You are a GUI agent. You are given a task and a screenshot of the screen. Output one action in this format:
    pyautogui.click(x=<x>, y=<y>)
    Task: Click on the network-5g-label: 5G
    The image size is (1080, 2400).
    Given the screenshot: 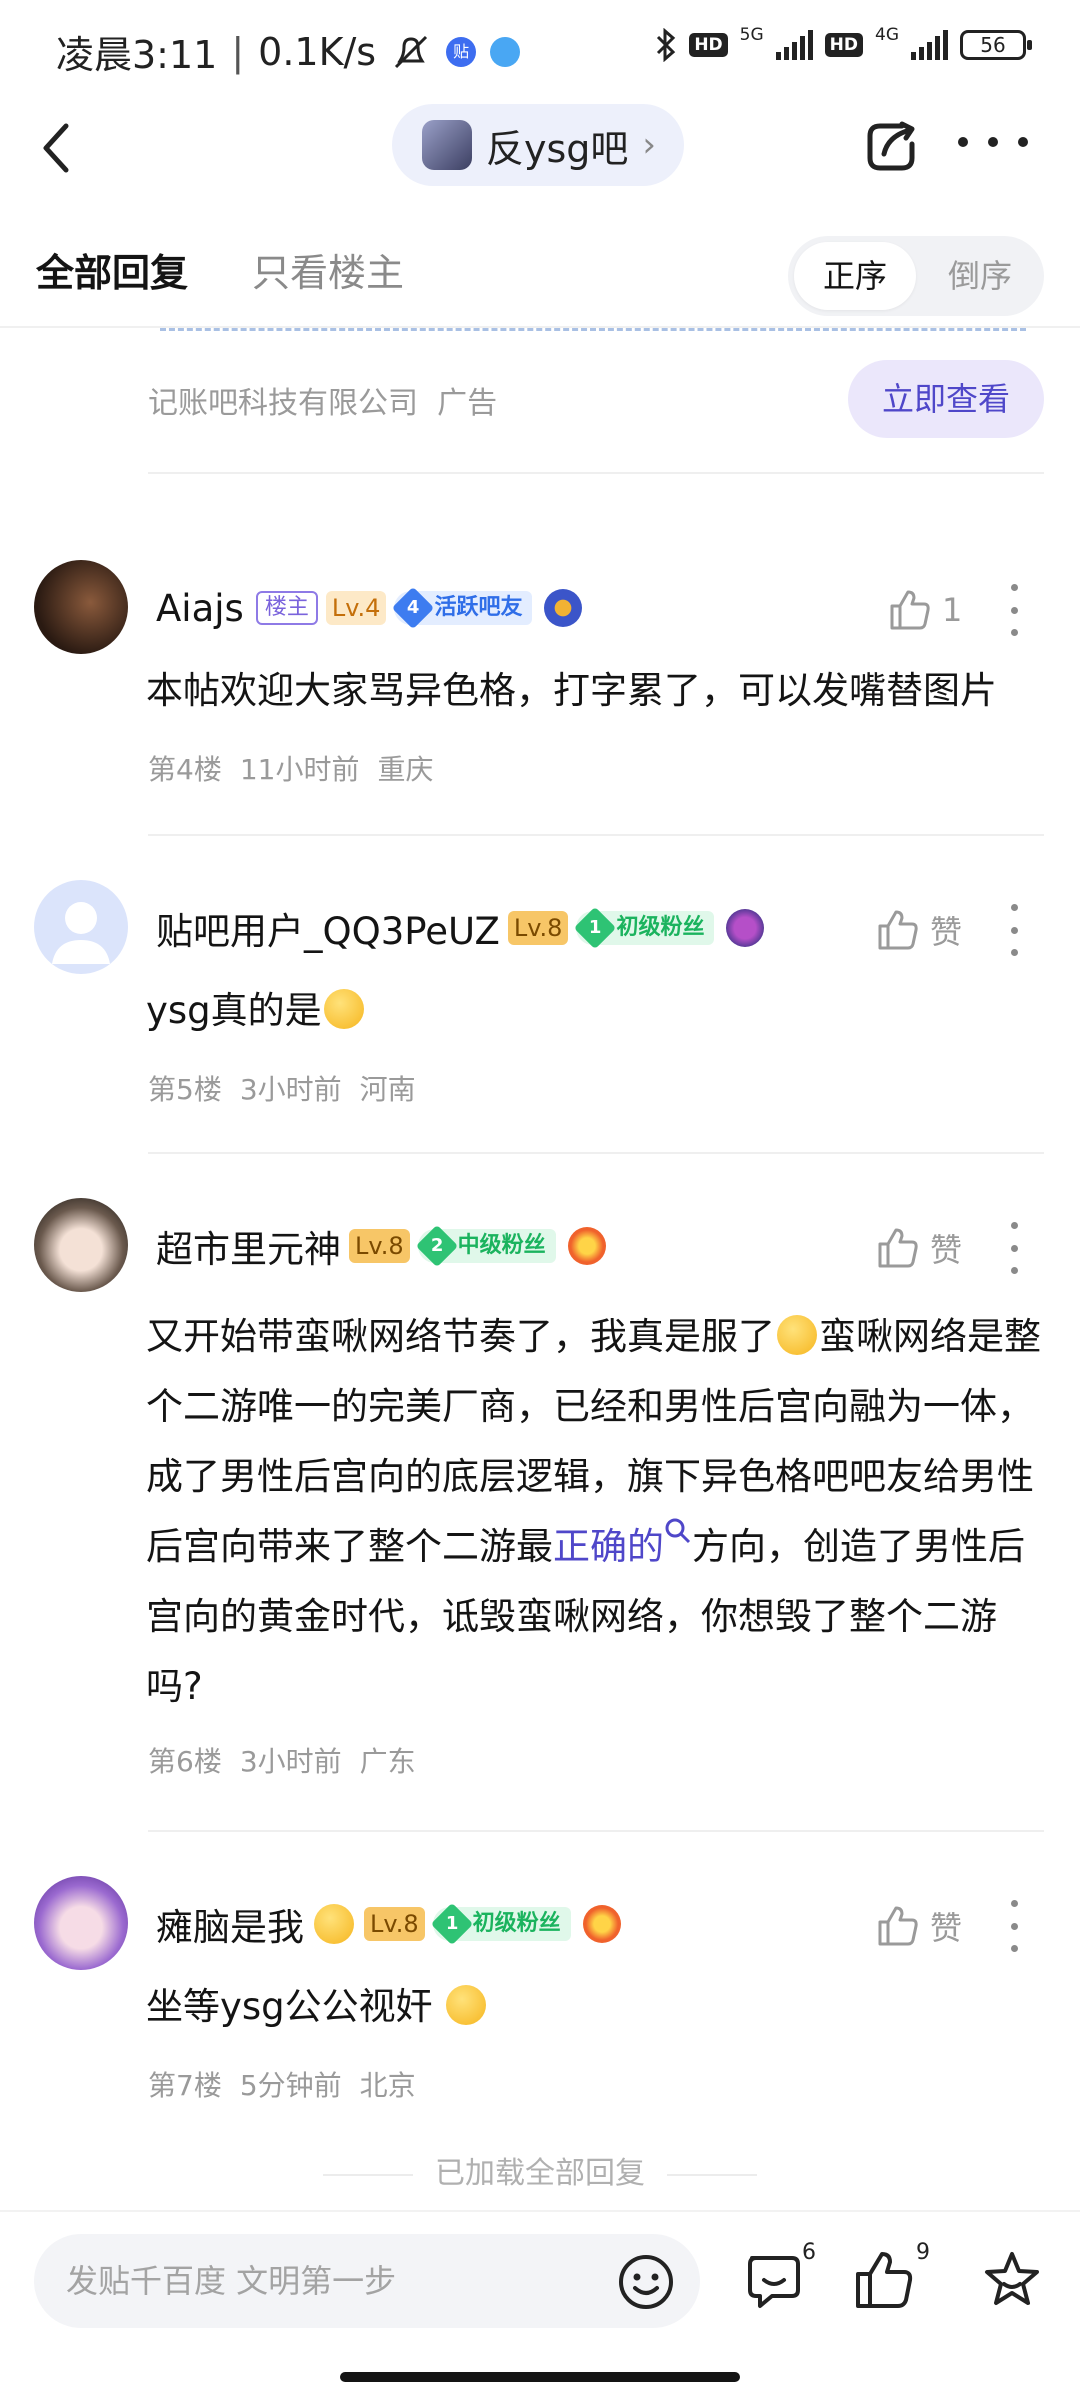 What is the action you would take?
    pyautogui.click(x=751, y=35)
    